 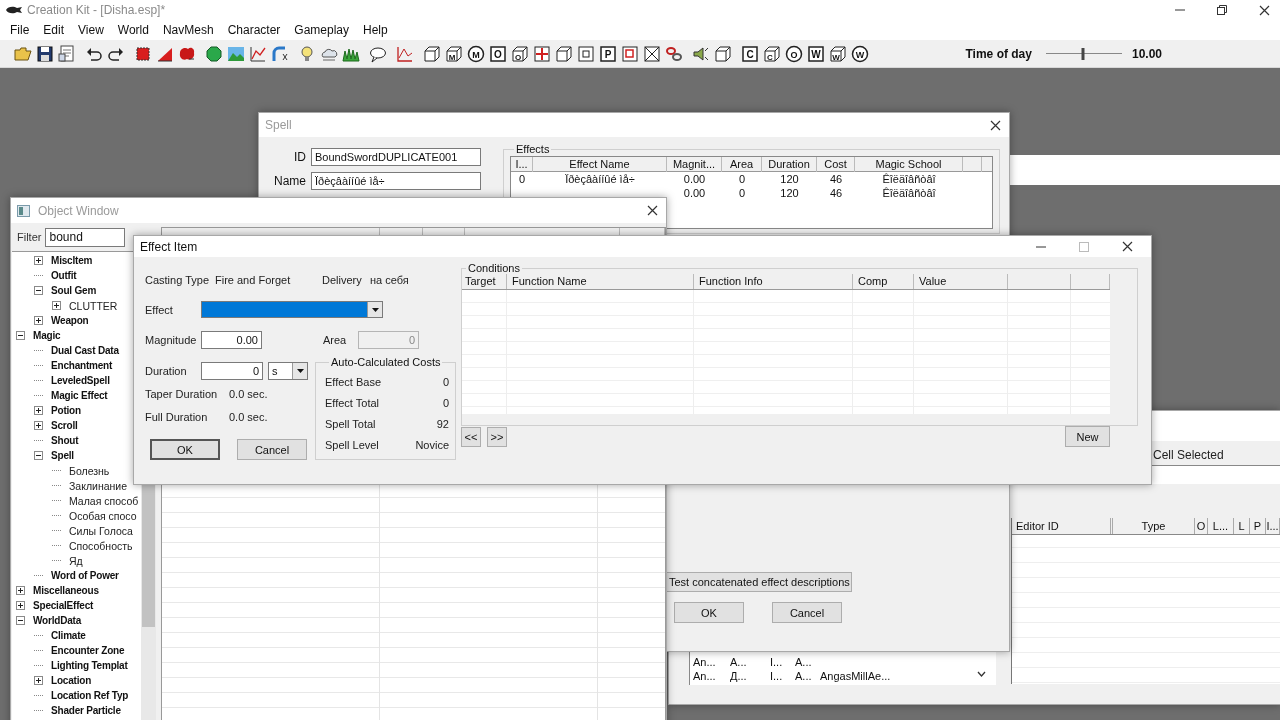 What do you see at coordinates (651, 53) in the screenshot?
I see `box-x-icon` at bounding box center [651, 53].